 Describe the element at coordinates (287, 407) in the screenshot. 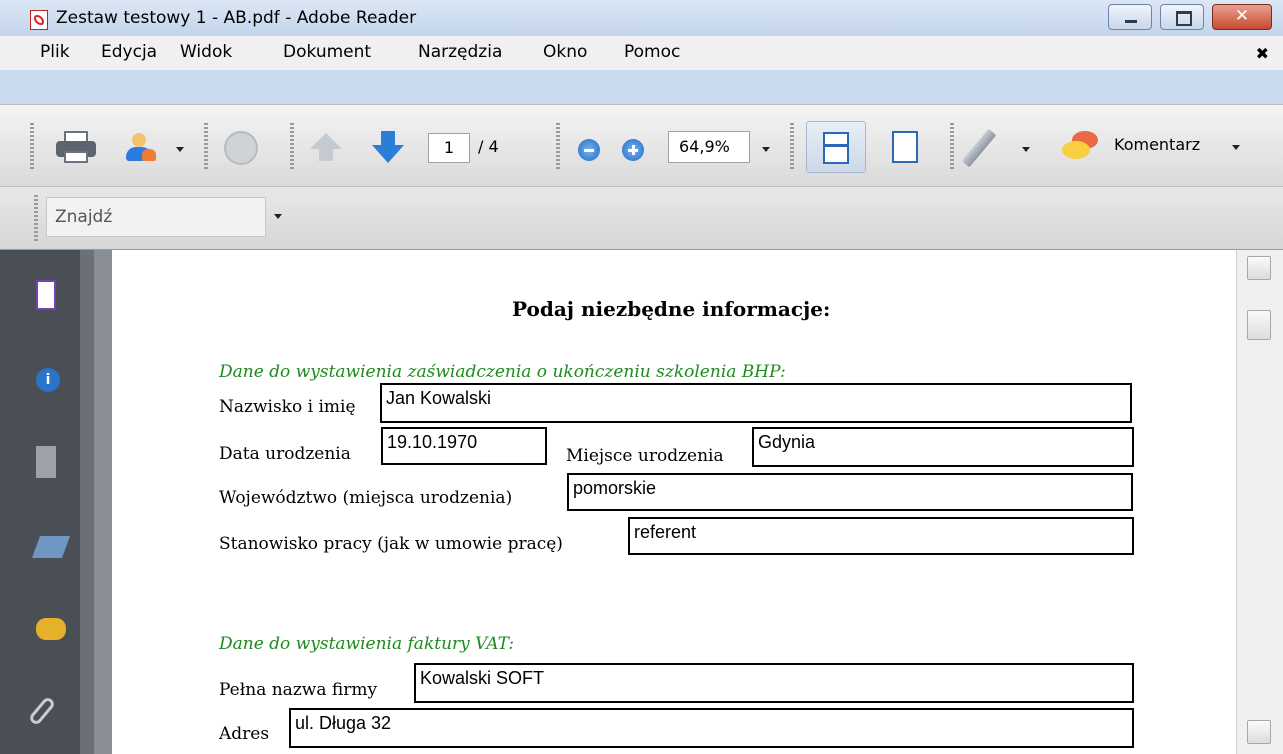

I see `name-label: Nazwisko i imię` at that location.